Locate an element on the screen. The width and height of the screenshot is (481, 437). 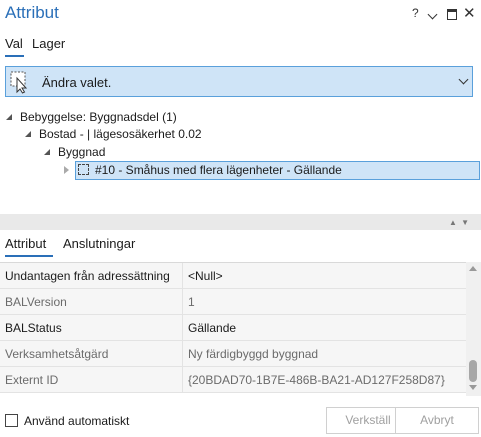
attribute-name: BALVersion is located at coordinates (36, 302).